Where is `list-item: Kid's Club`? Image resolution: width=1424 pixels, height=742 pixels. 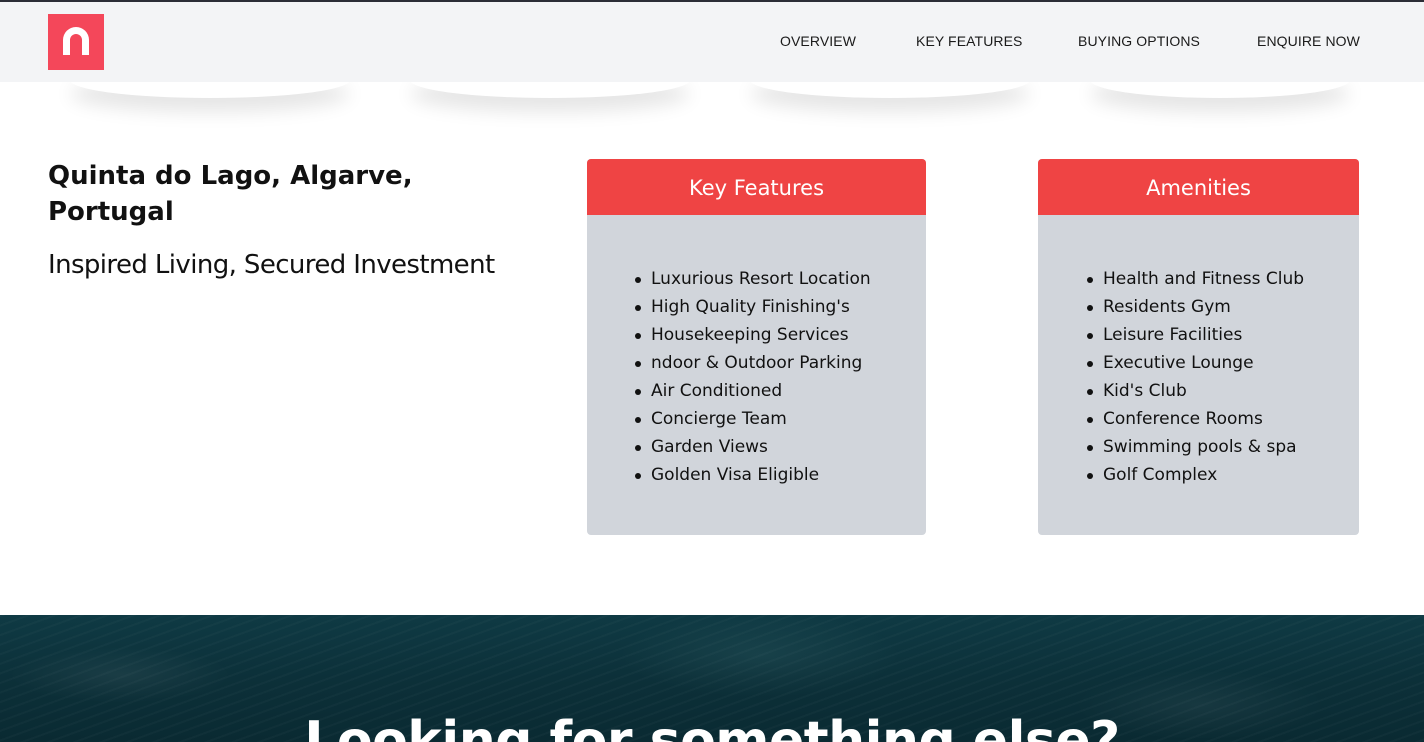
list-item: Kid's Club is located at coordinates (1195, 391).